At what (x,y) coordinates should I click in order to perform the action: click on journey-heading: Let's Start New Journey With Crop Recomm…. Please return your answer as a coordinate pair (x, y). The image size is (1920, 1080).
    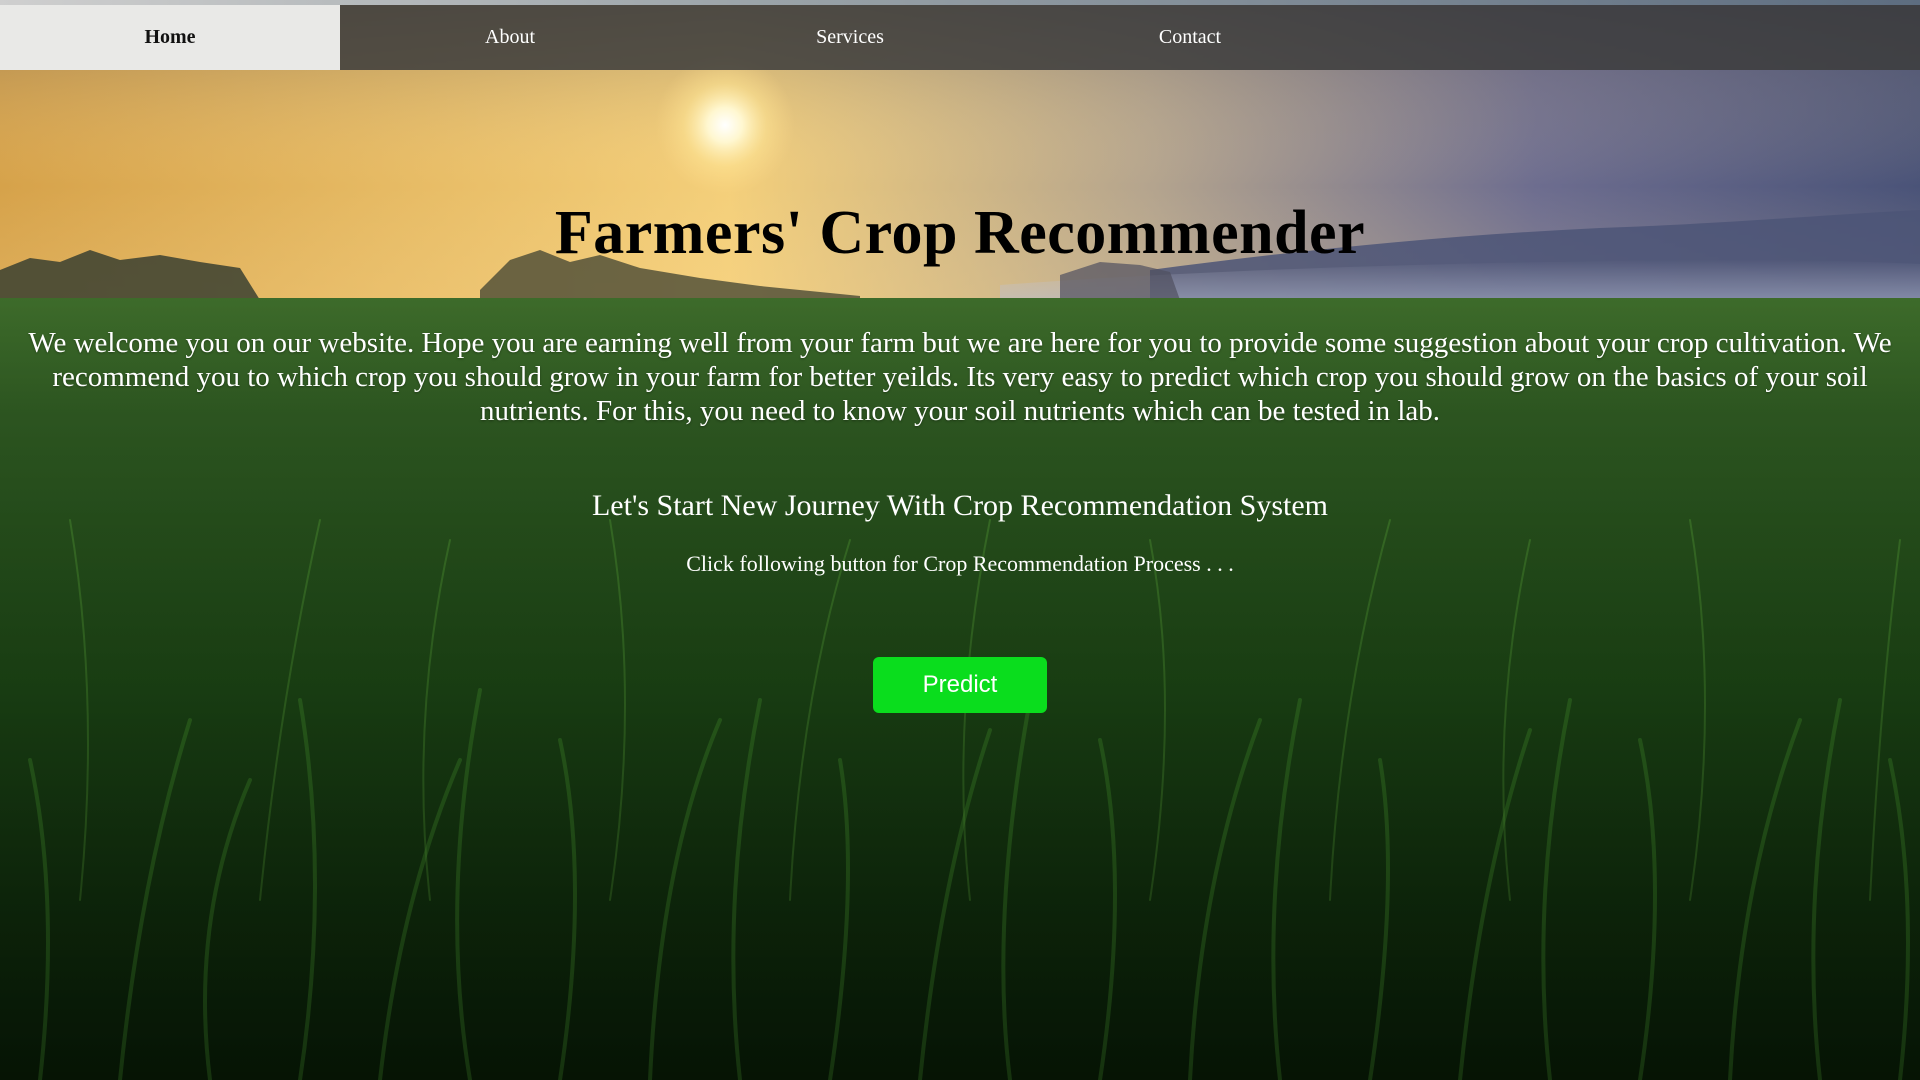
    Looking at the image, I should click on (960, 505).